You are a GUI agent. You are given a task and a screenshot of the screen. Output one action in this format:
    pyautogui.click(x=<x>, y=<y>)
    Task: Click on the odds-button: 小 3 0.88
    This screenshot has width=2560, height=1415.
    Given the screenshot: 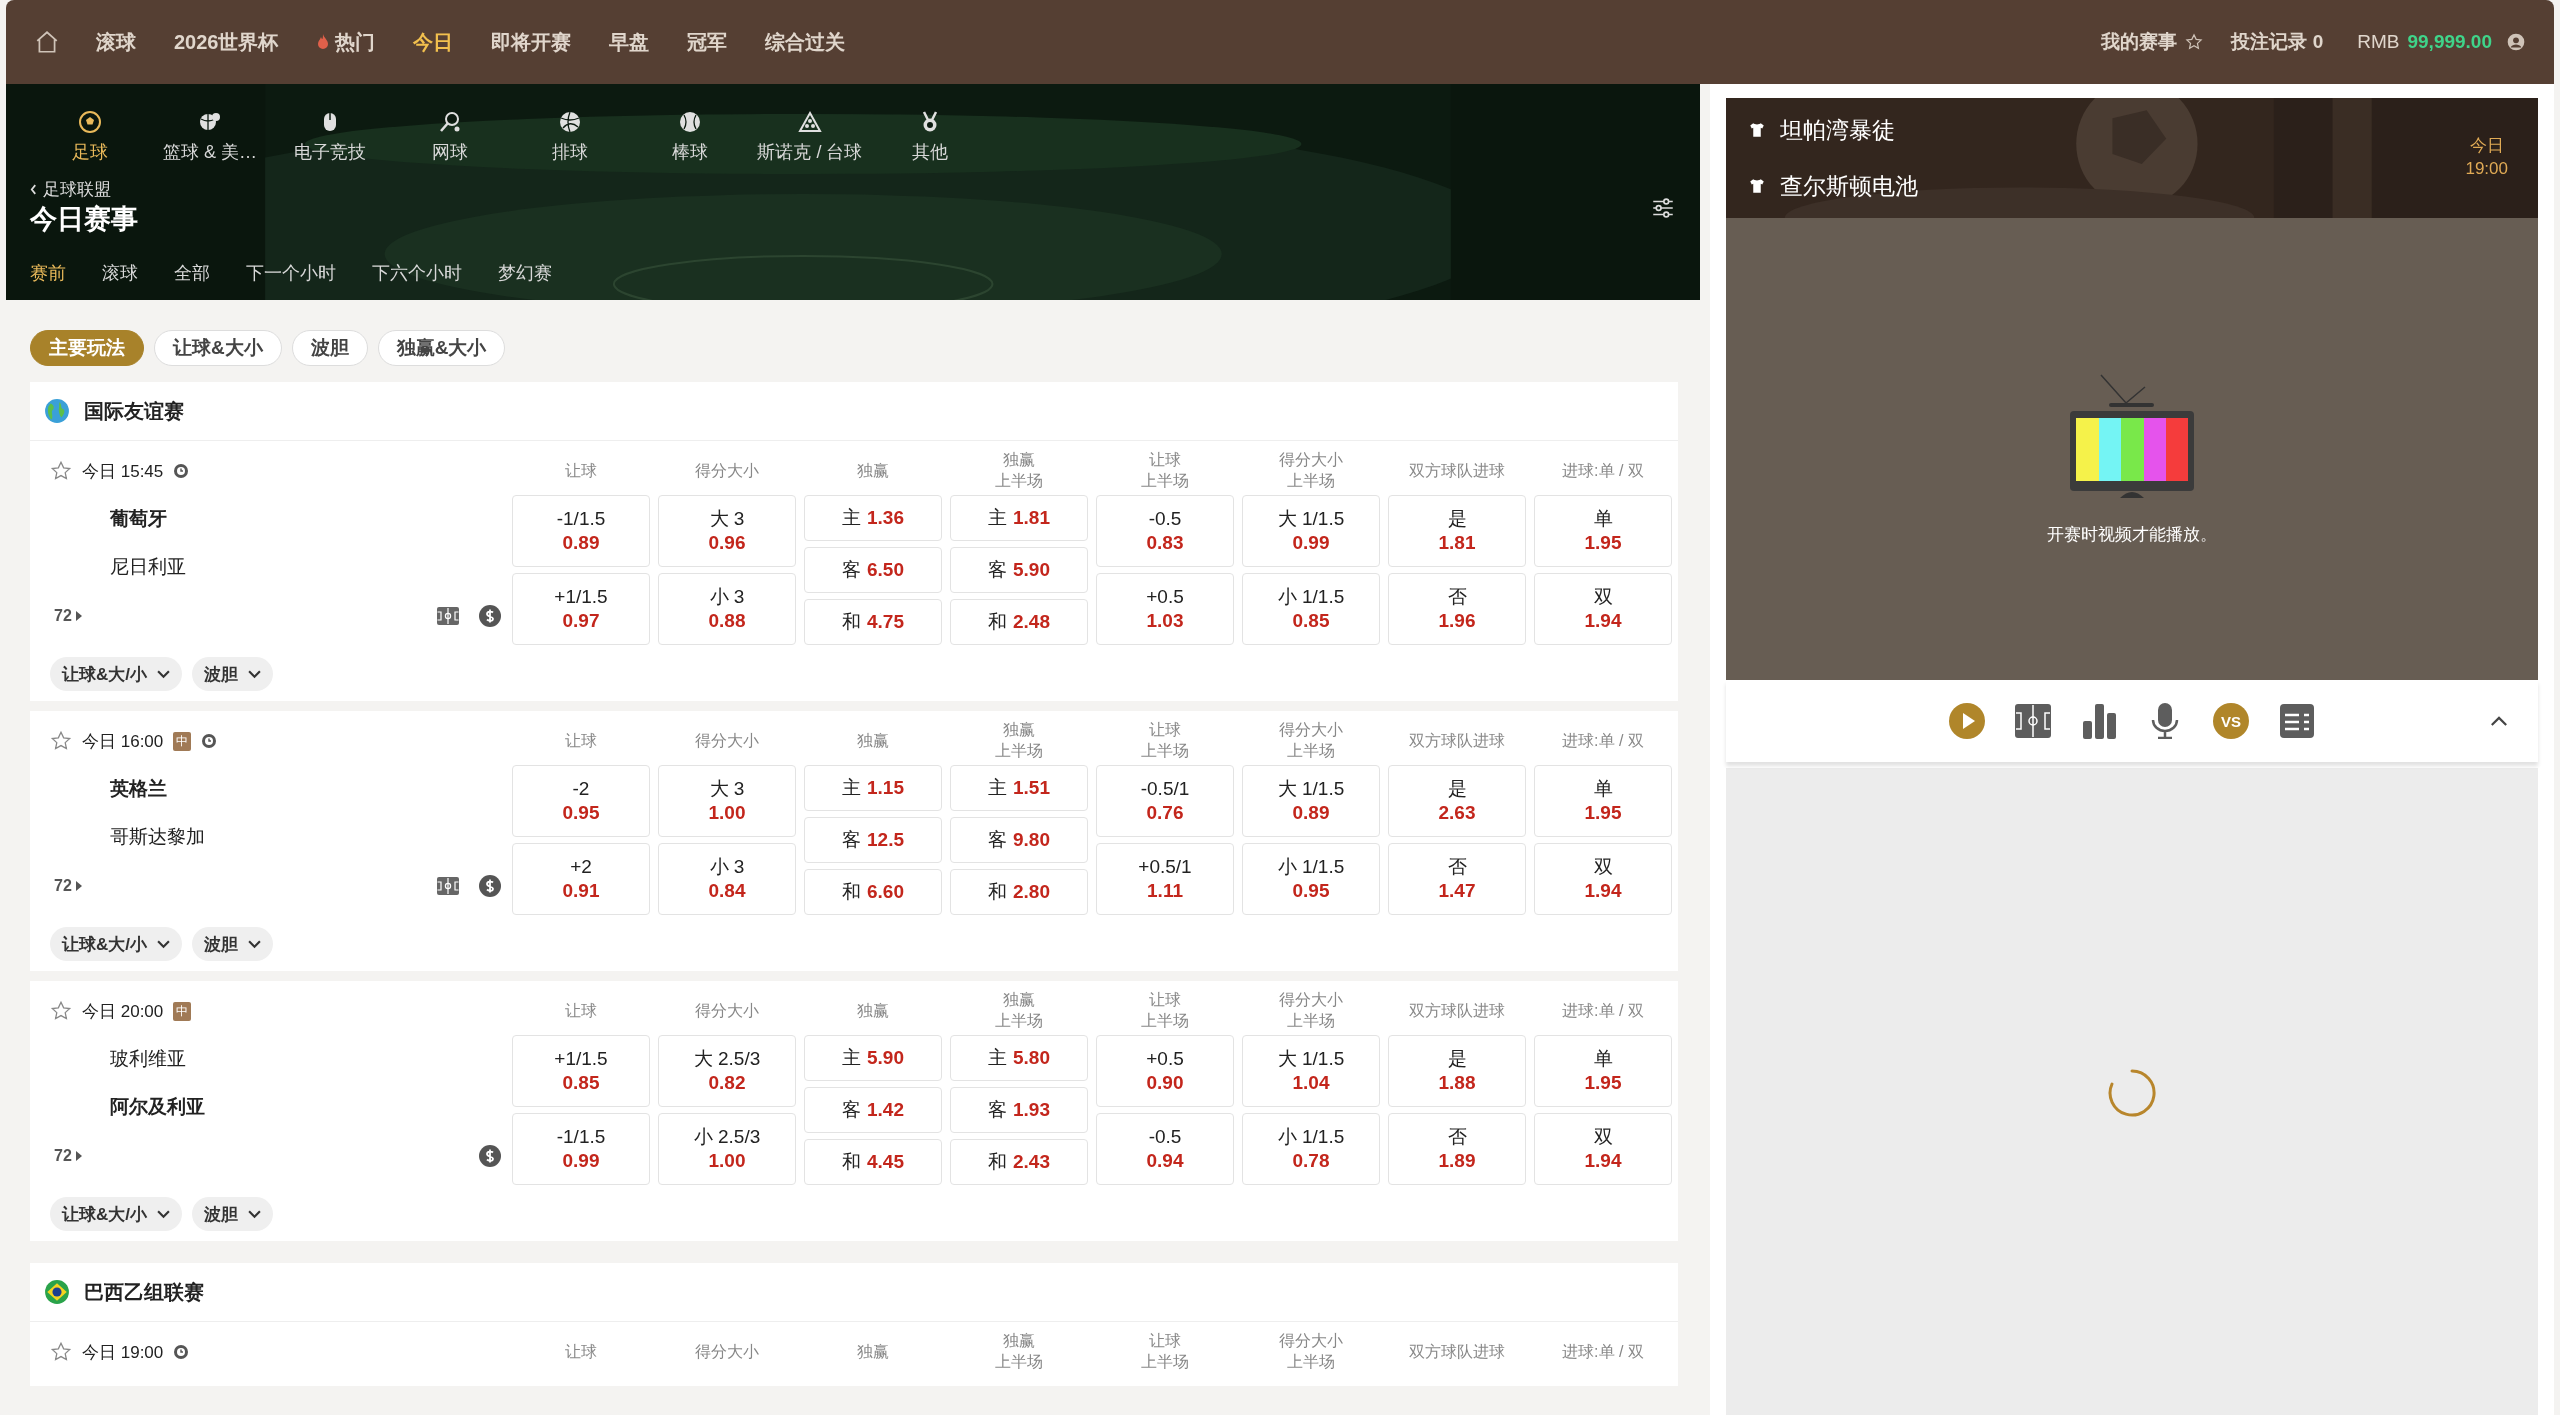 What is the action you would take?
    pyautogui.click(x=727, y=609)
    